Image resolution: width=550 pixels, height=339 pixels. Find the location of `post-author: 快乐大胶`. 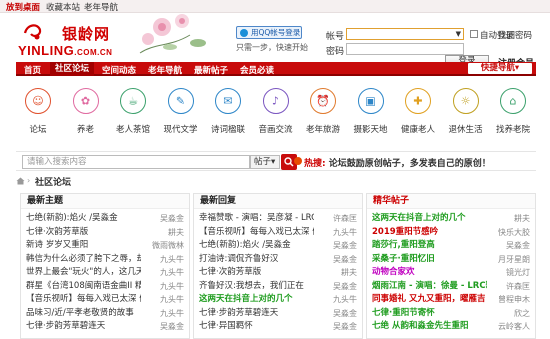

post-author: 快乐大胶 is located at coordinates (514, 233).